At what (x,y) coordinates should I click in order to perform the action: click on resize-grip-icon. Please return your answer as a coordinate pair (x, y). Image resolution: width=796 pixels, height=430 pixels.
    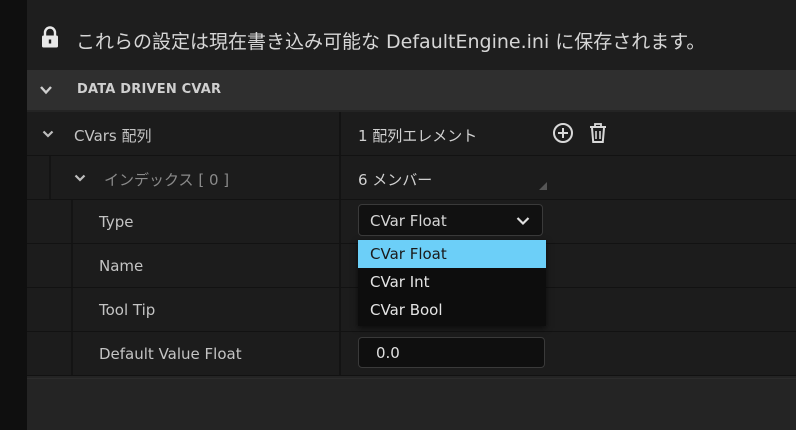
    Looking at the image, I should click on (543, 186).